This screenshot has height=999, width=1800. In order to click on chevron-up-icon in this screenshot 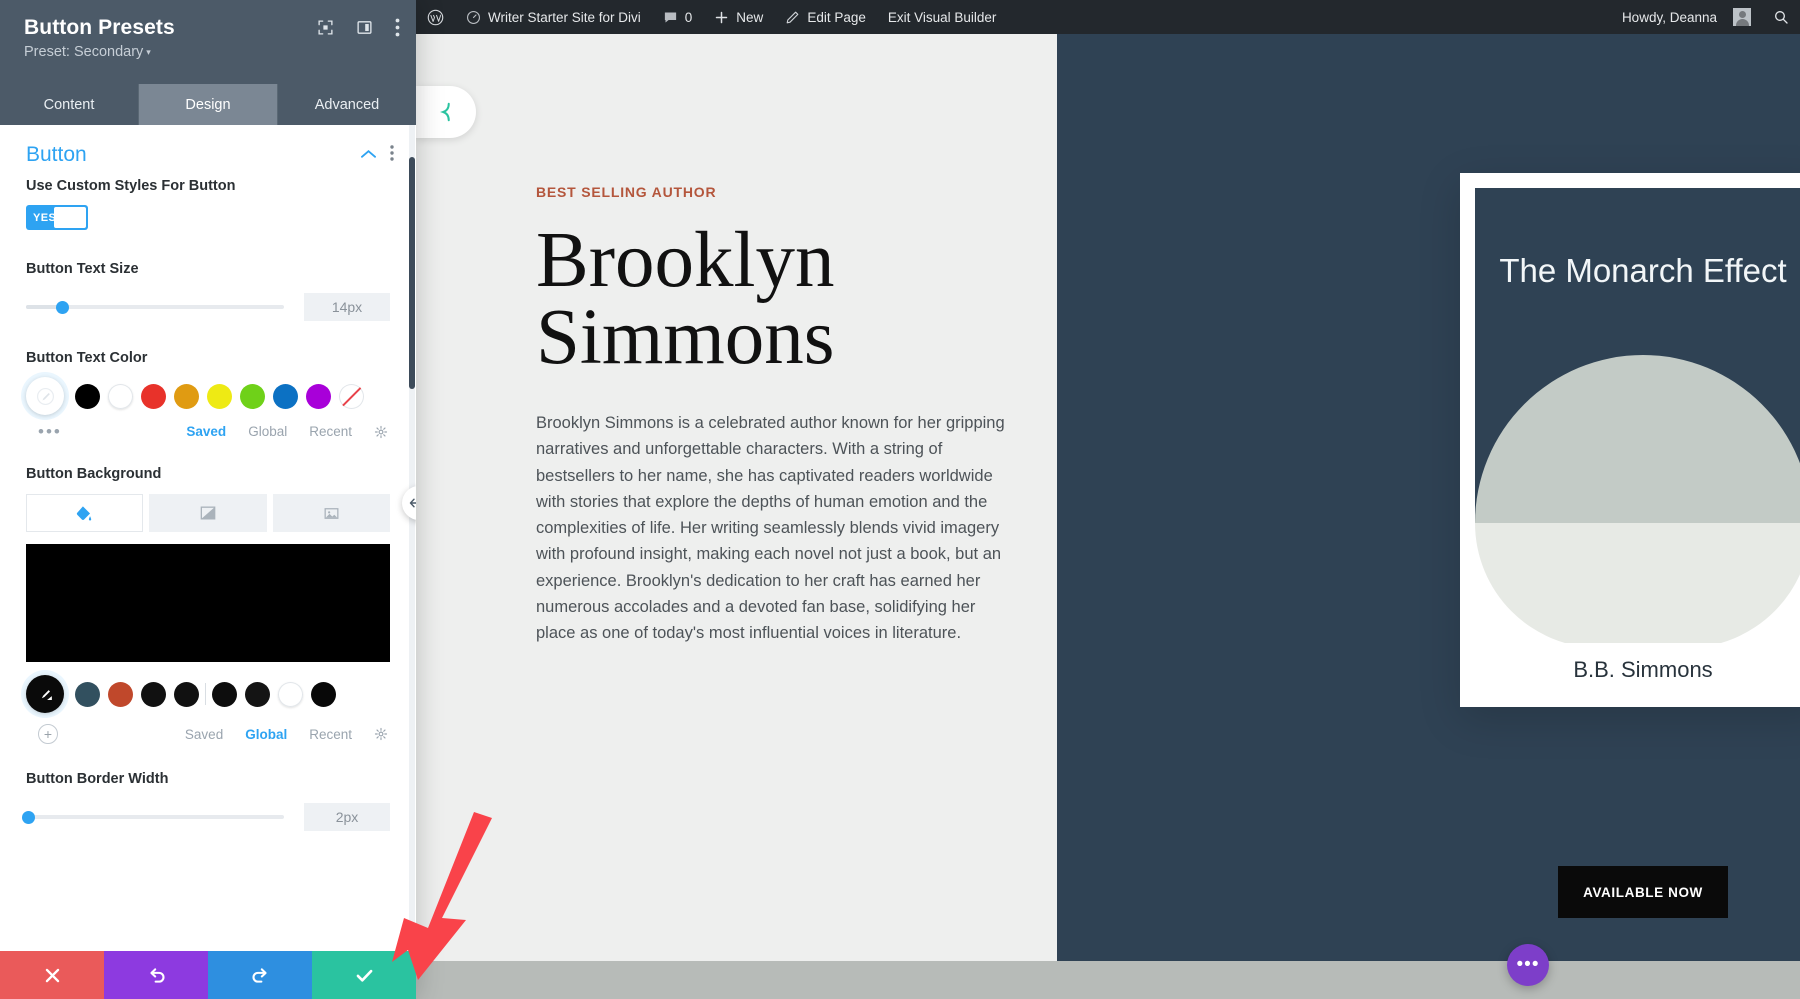, I will do `click(368, 155)`.